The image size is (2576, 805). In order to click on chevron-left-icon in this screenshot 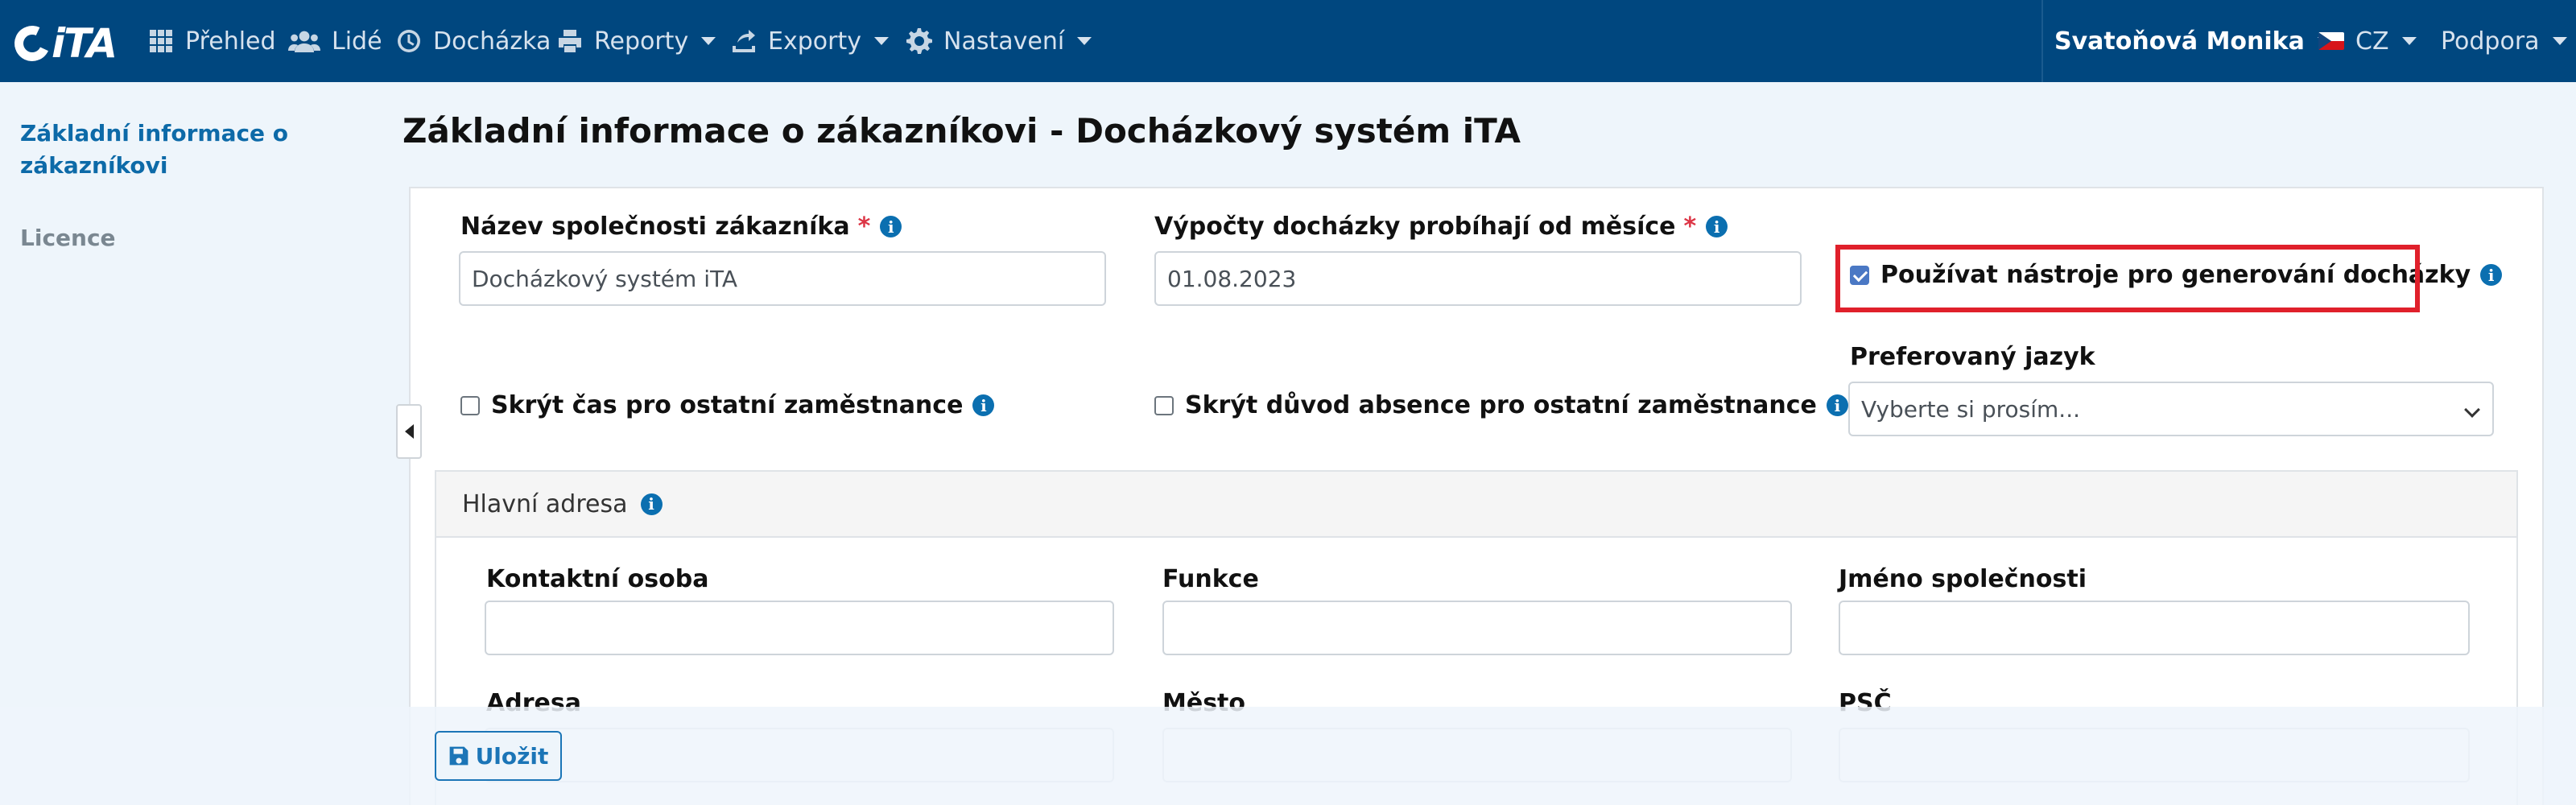, I will do `click(409, 431)`.